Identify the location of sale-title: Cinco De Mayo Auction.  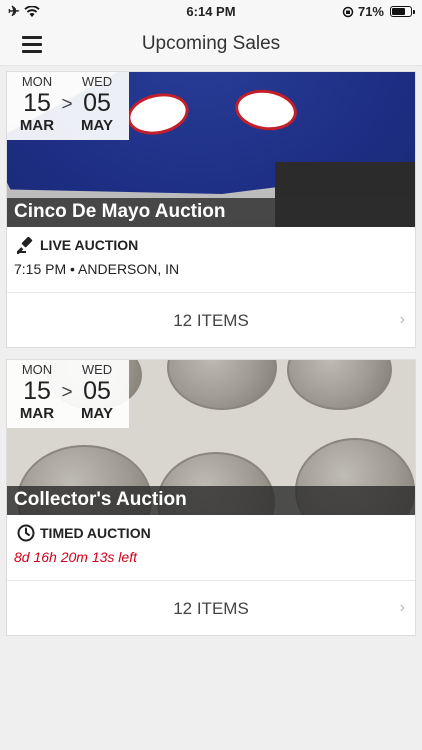
(119, 212).